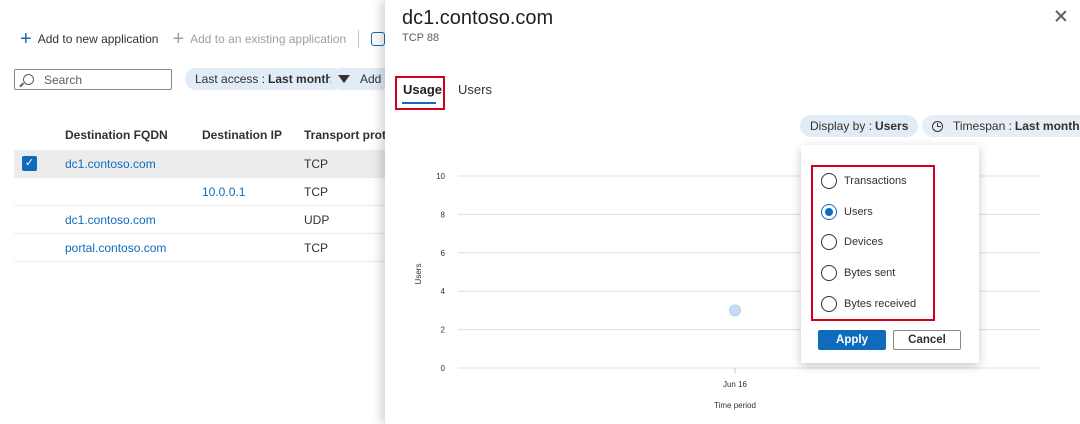 This screenshot has width=1080, height=424. Describe the element at coordinates (93, 79) in the screenshot. I see `search-input: Search` at that location.